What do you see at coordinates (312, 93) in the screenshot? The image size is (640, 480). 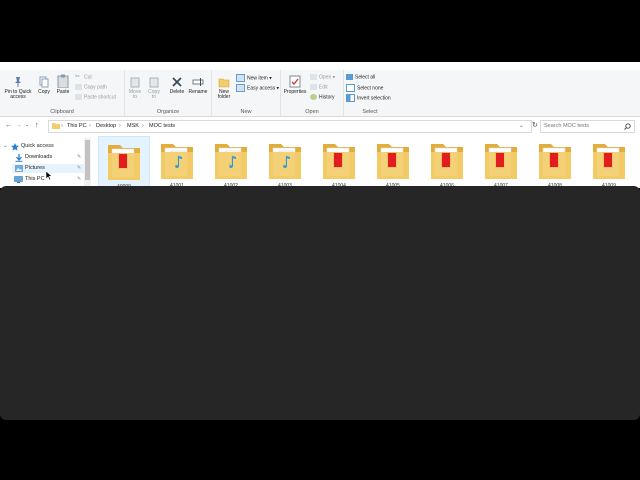 I see `open-group: Properties Open ▾ Edit History Open` at bounding box center [312, 93].